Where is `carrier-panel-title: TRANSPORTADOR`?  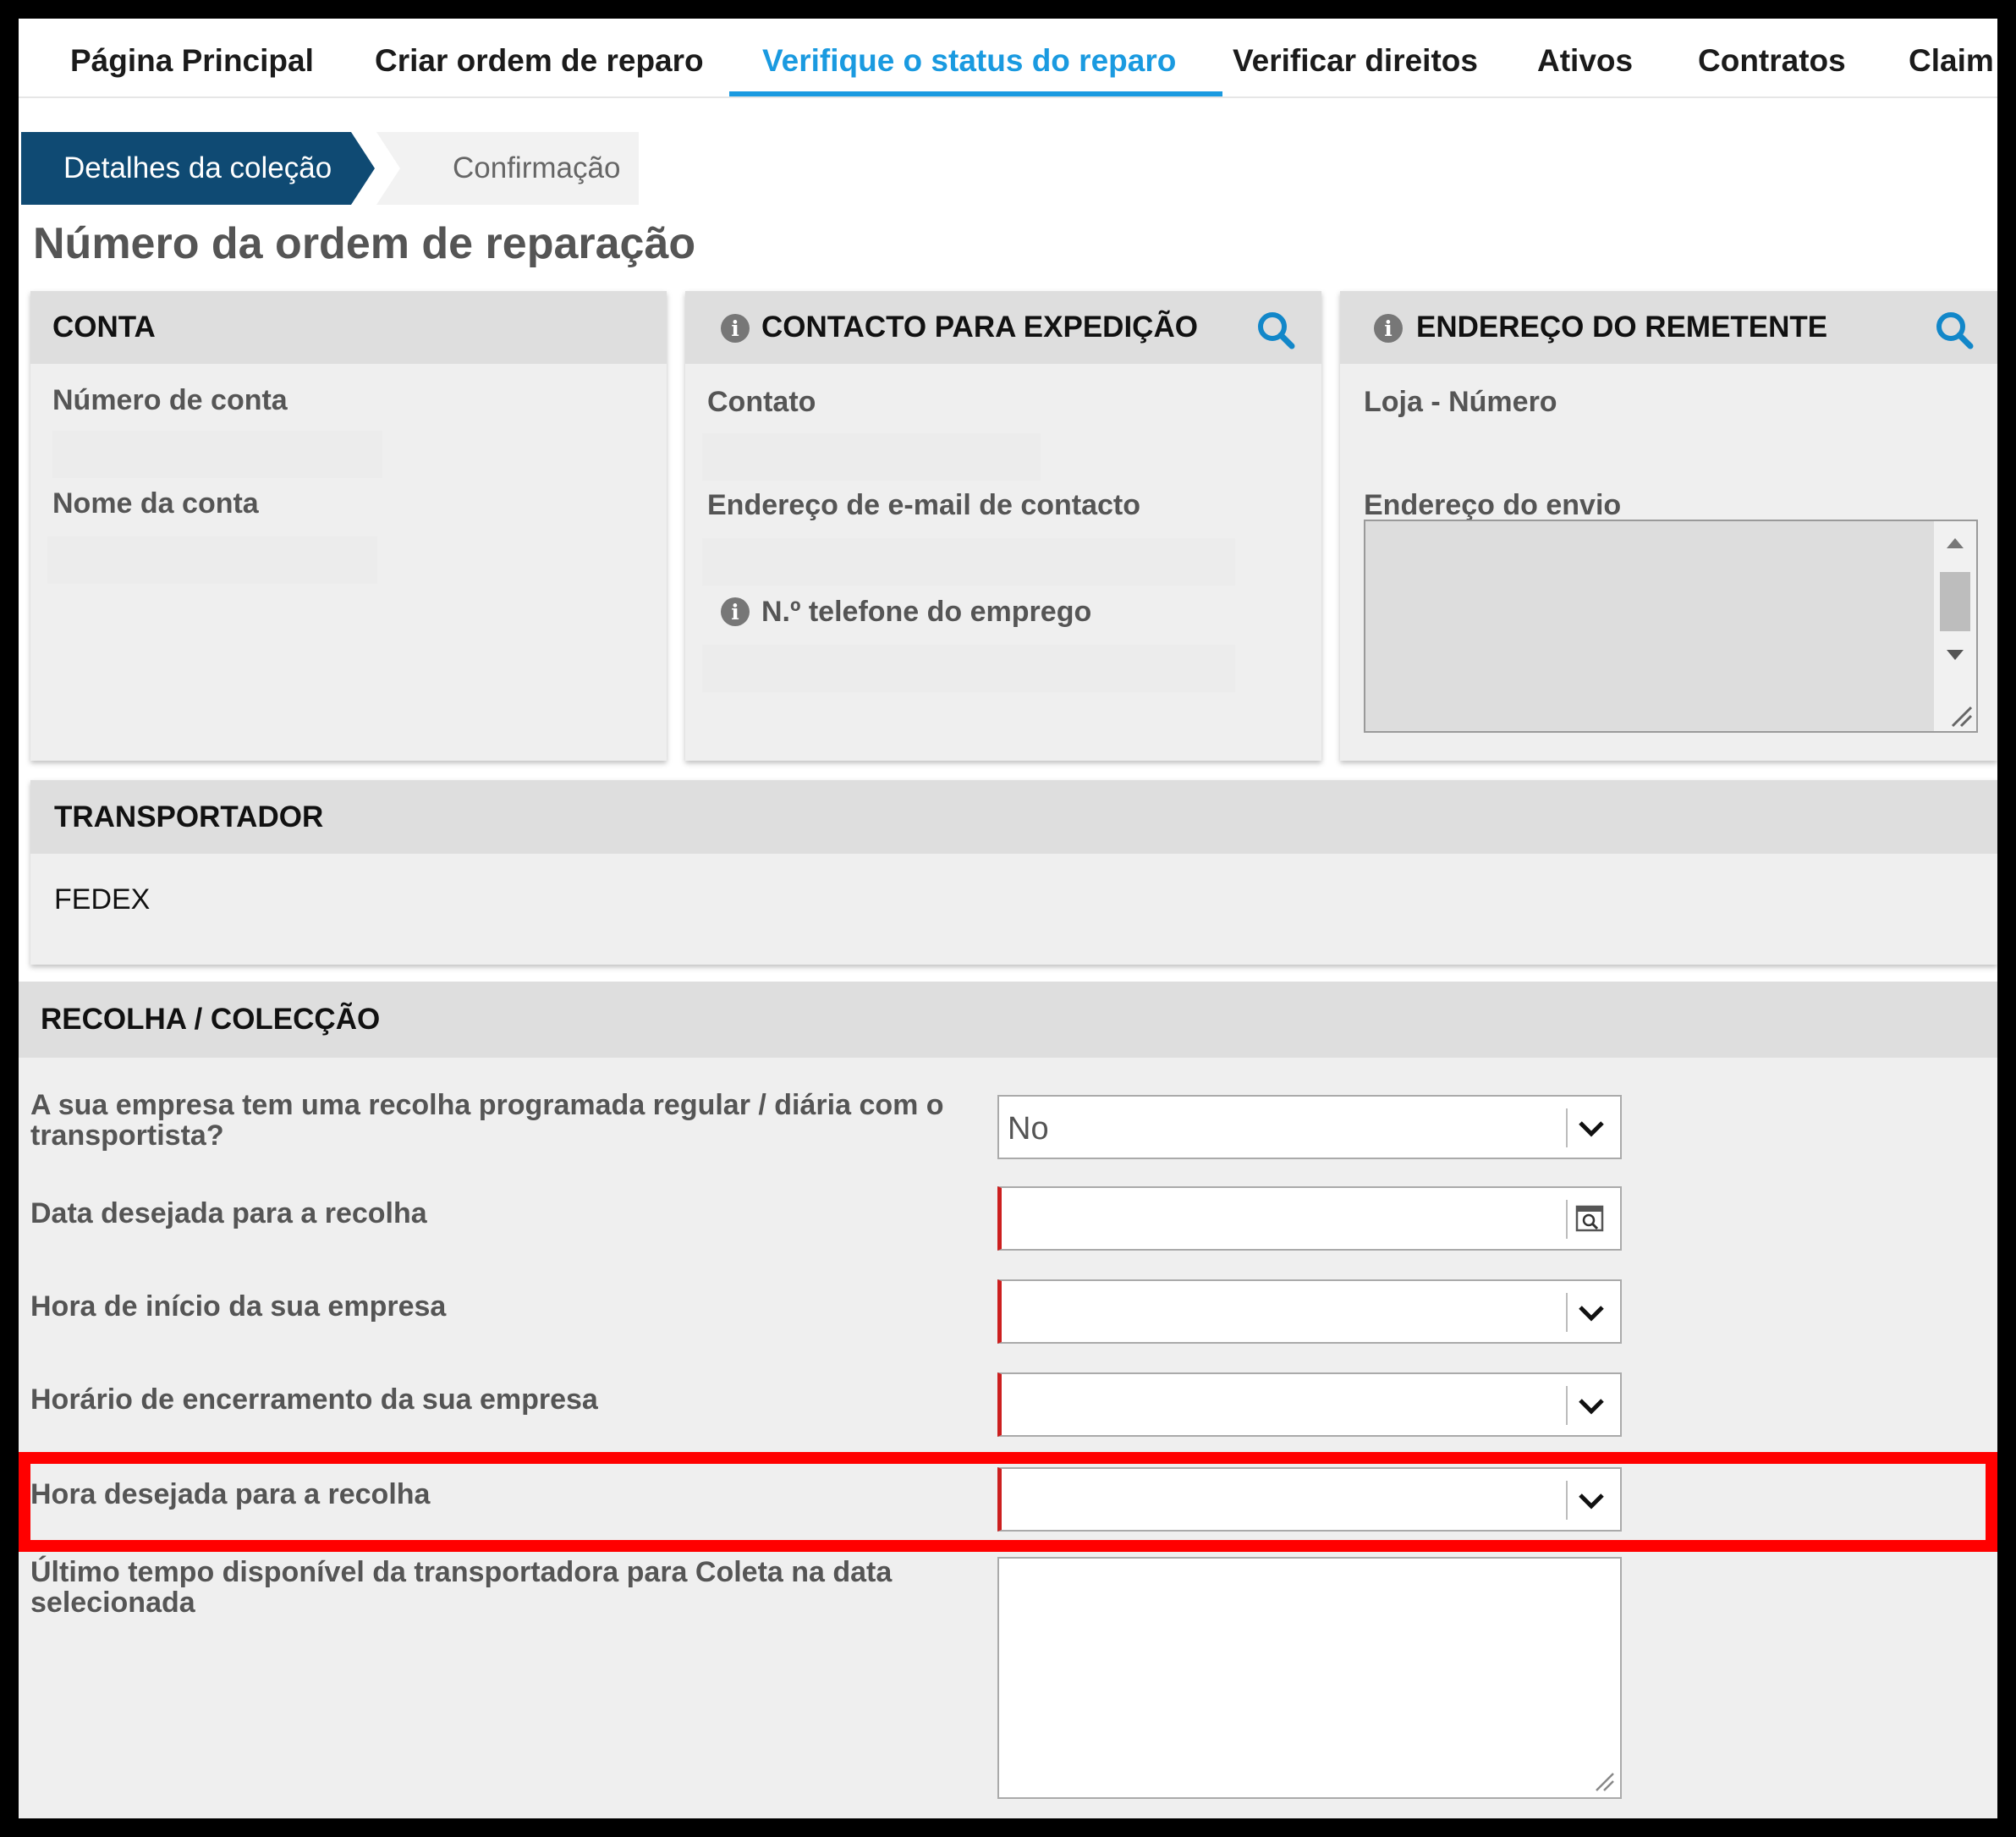 carrier-panel-title: TRANSPORTADOR is located at coordinates (189, 816).